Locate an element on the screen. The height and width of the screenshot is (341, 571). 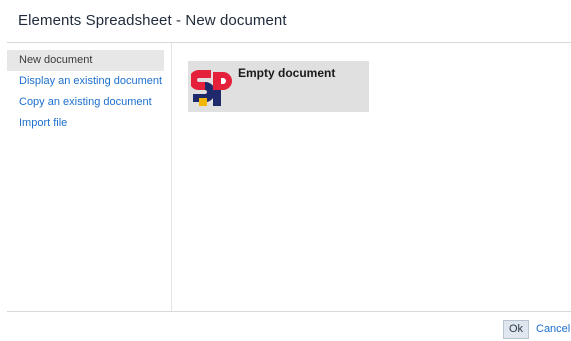
sidebar-item-display-existing: Display an existing document is located at coordinates (85, 81).